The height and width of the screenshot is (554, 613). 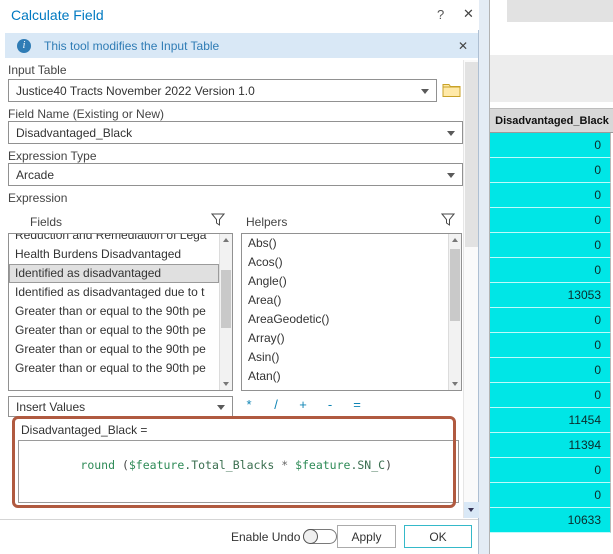 What do you see at coordinates (235, 174) in the screenshot?
I see `expression-type-select: Arcade` at bounding box center [235, 174].